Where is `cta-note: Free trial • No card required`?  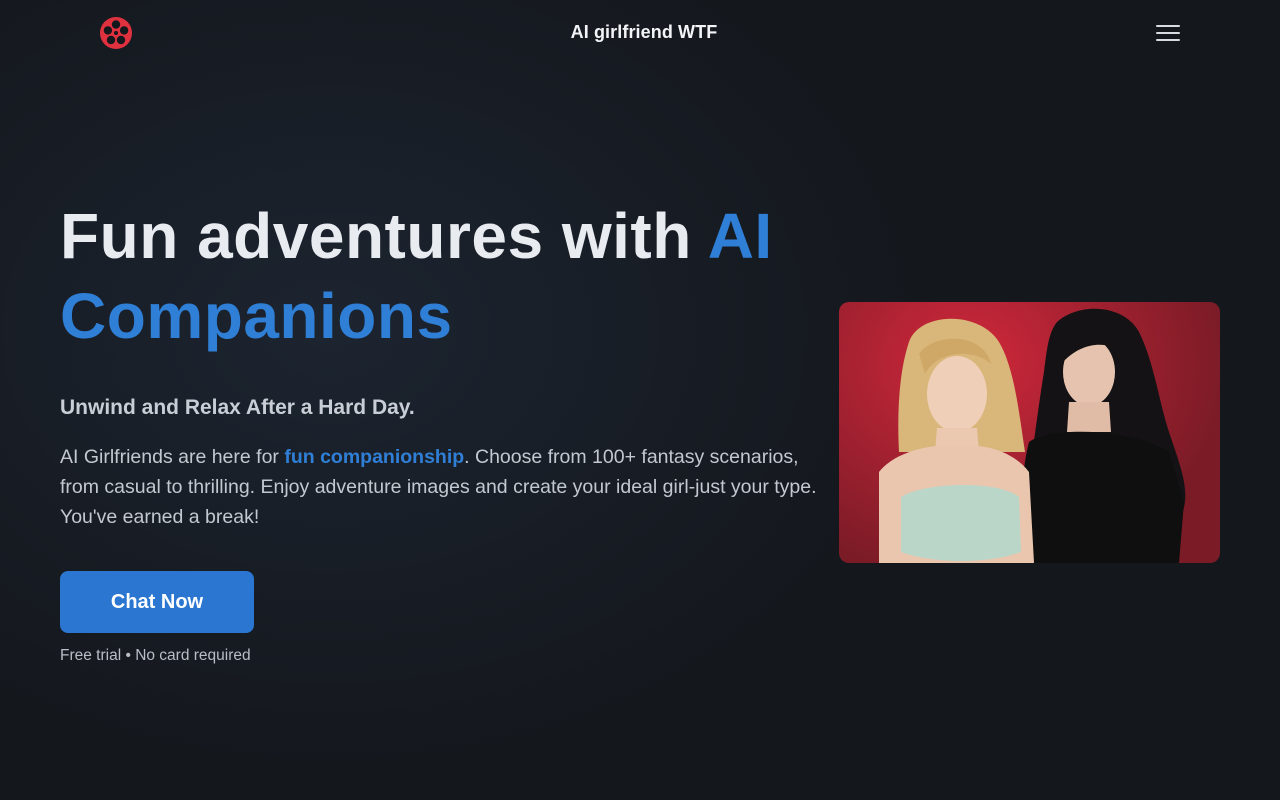 cta-note: Free trial • No card required is located at coordinates (155, 655).